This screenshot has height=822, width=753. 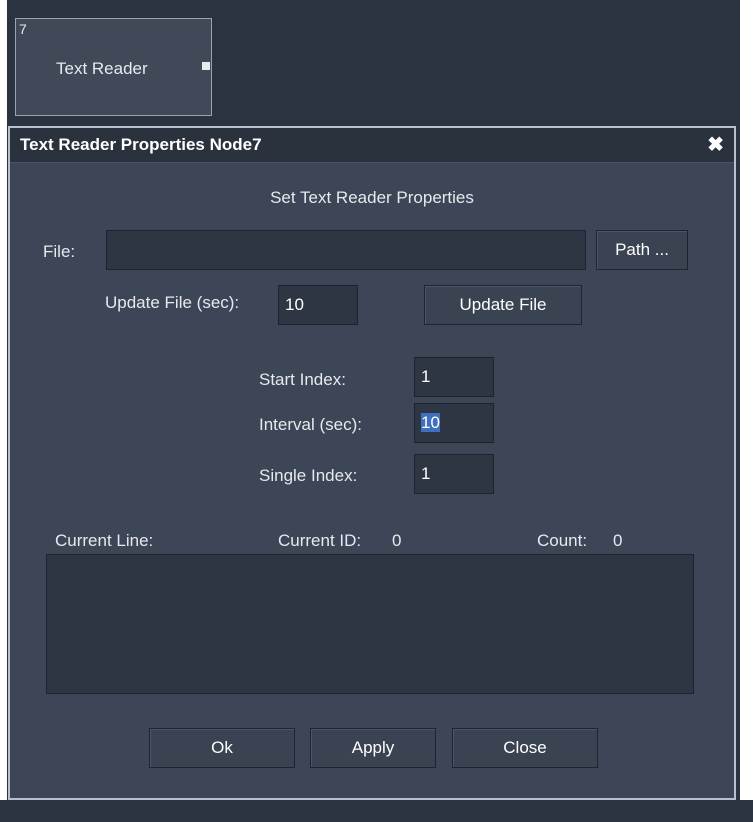 What do you see at coordinates (376, 811) in the screenshot?
I see `canvas-bottom` at bounding box center [376, 811].